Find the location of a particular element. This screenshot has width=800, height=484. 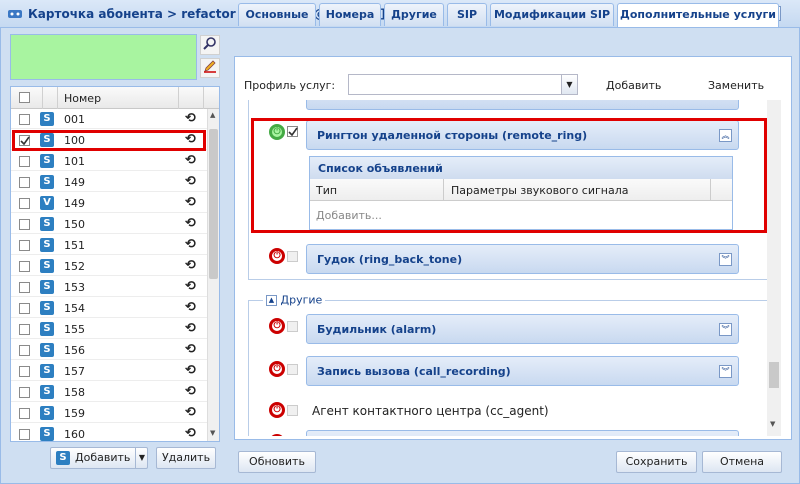

ring-back-tone-checkbox is located at coordinates (292, 256).